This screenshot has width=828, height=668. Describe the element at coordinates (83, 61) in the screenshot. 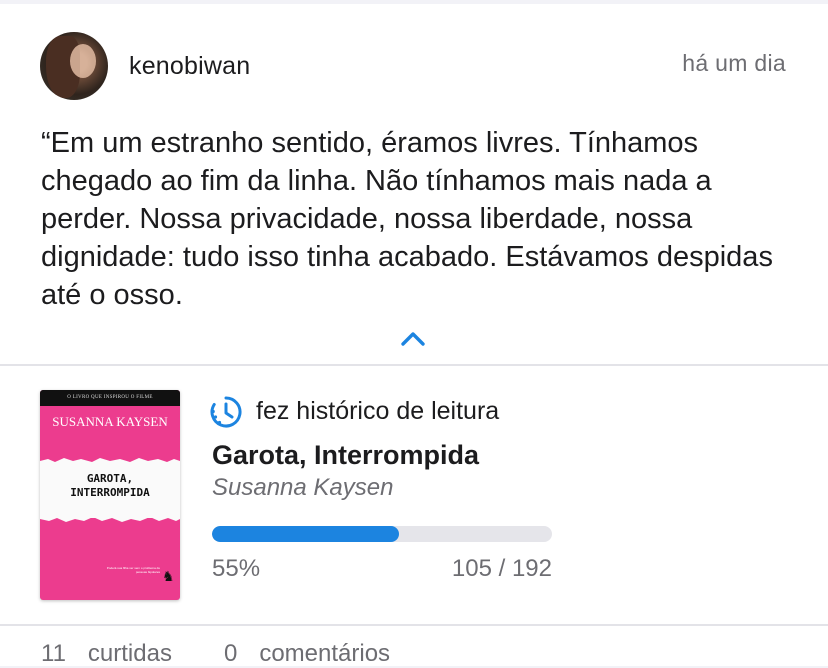

I see `avatar-face` at that location.